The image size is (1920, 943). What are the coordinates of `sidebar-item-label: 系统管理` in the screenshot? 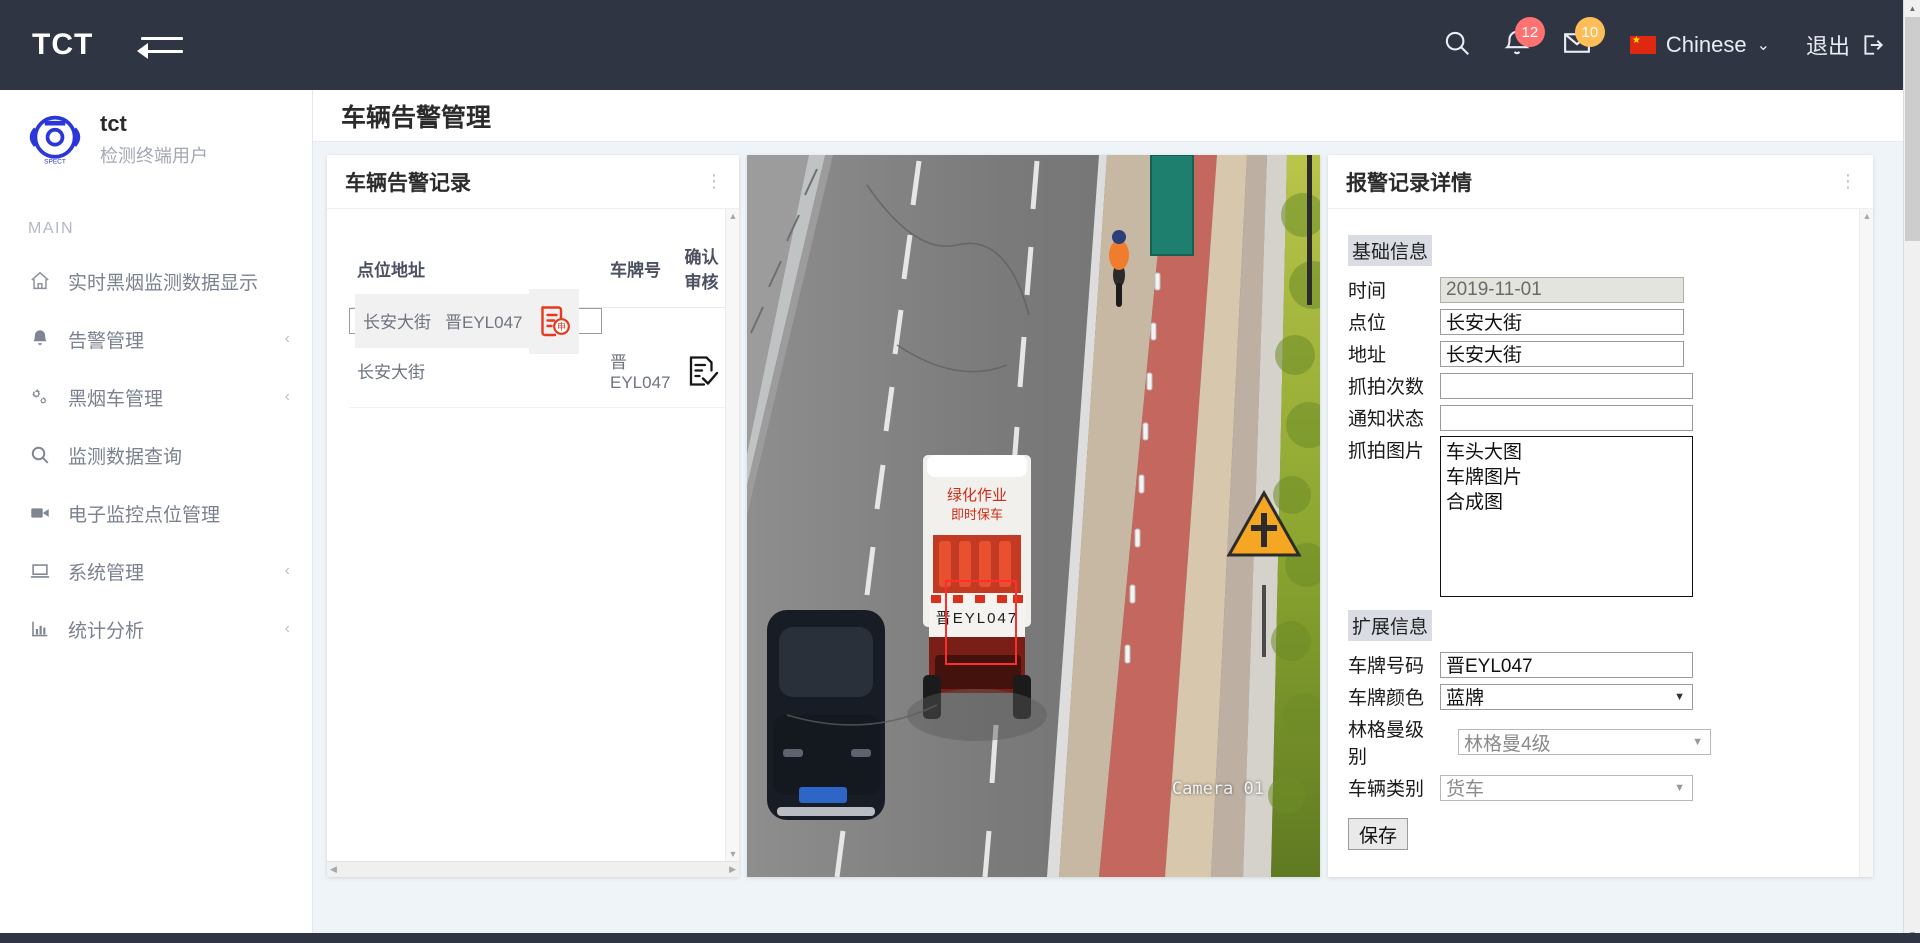 It's located at (106, 573).